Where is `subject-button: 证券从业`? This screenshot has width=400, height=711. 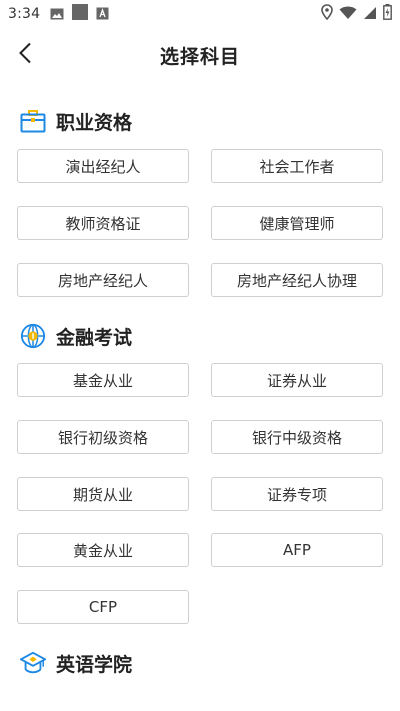
subject-button: 证券从业 is located at coordinates (297, 380).